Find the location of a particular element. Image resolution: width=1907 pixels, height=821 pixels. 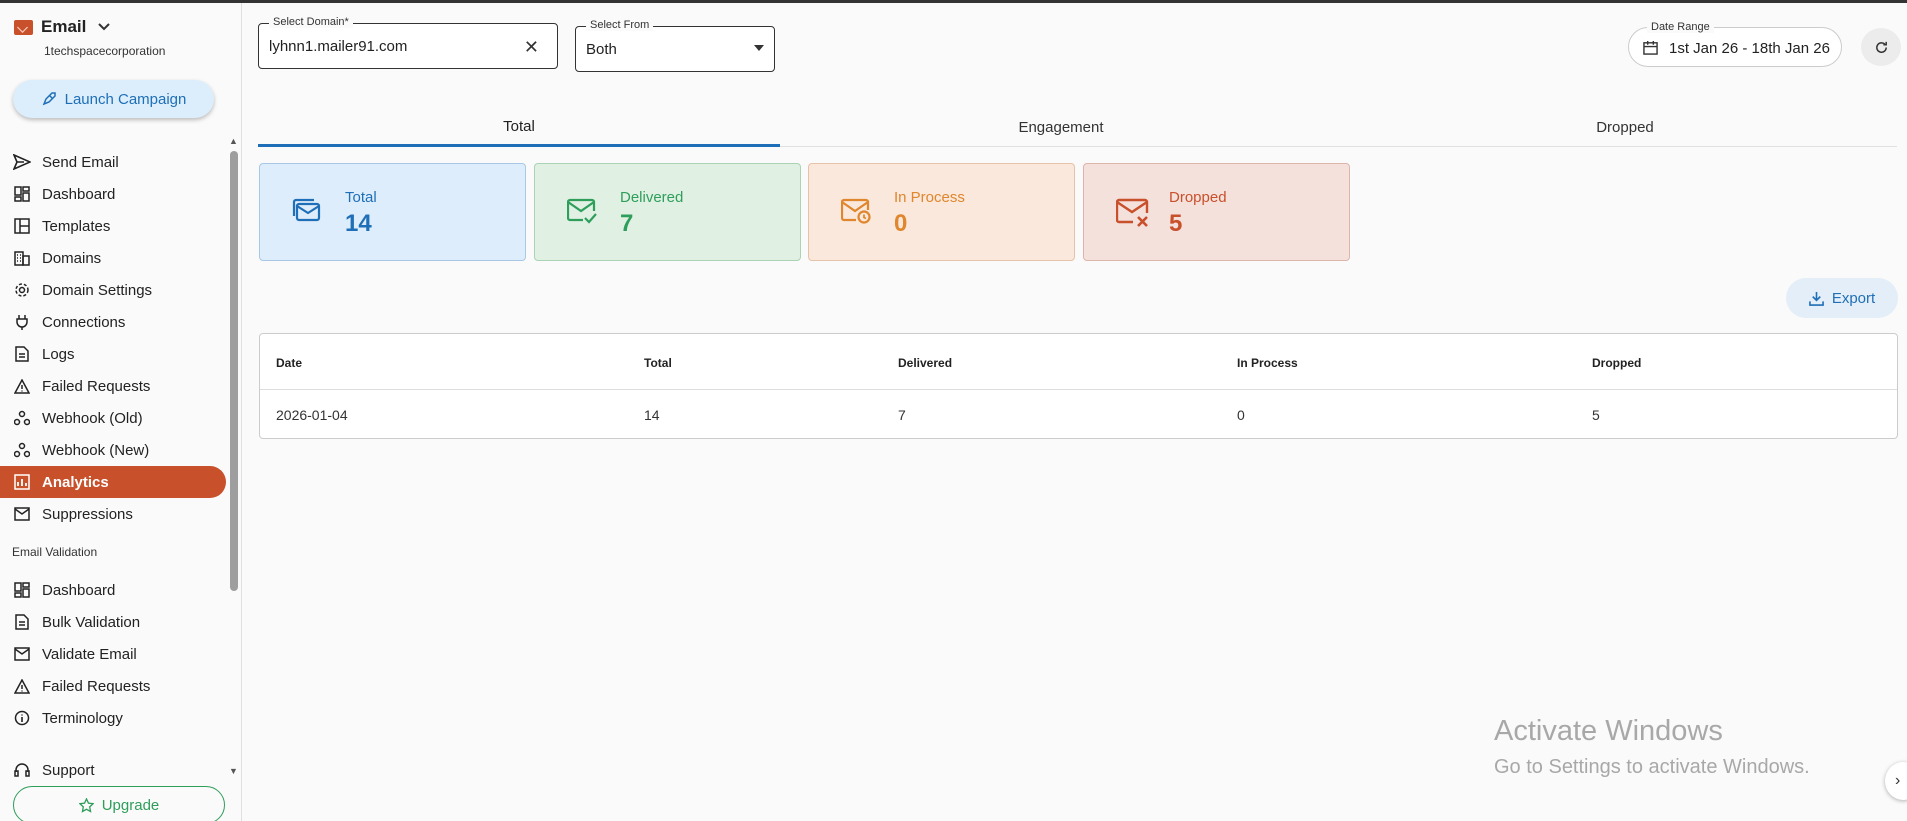

watermark-subtitle: Go to Settings to activate Windows. is located at coordinates (1652, 767).